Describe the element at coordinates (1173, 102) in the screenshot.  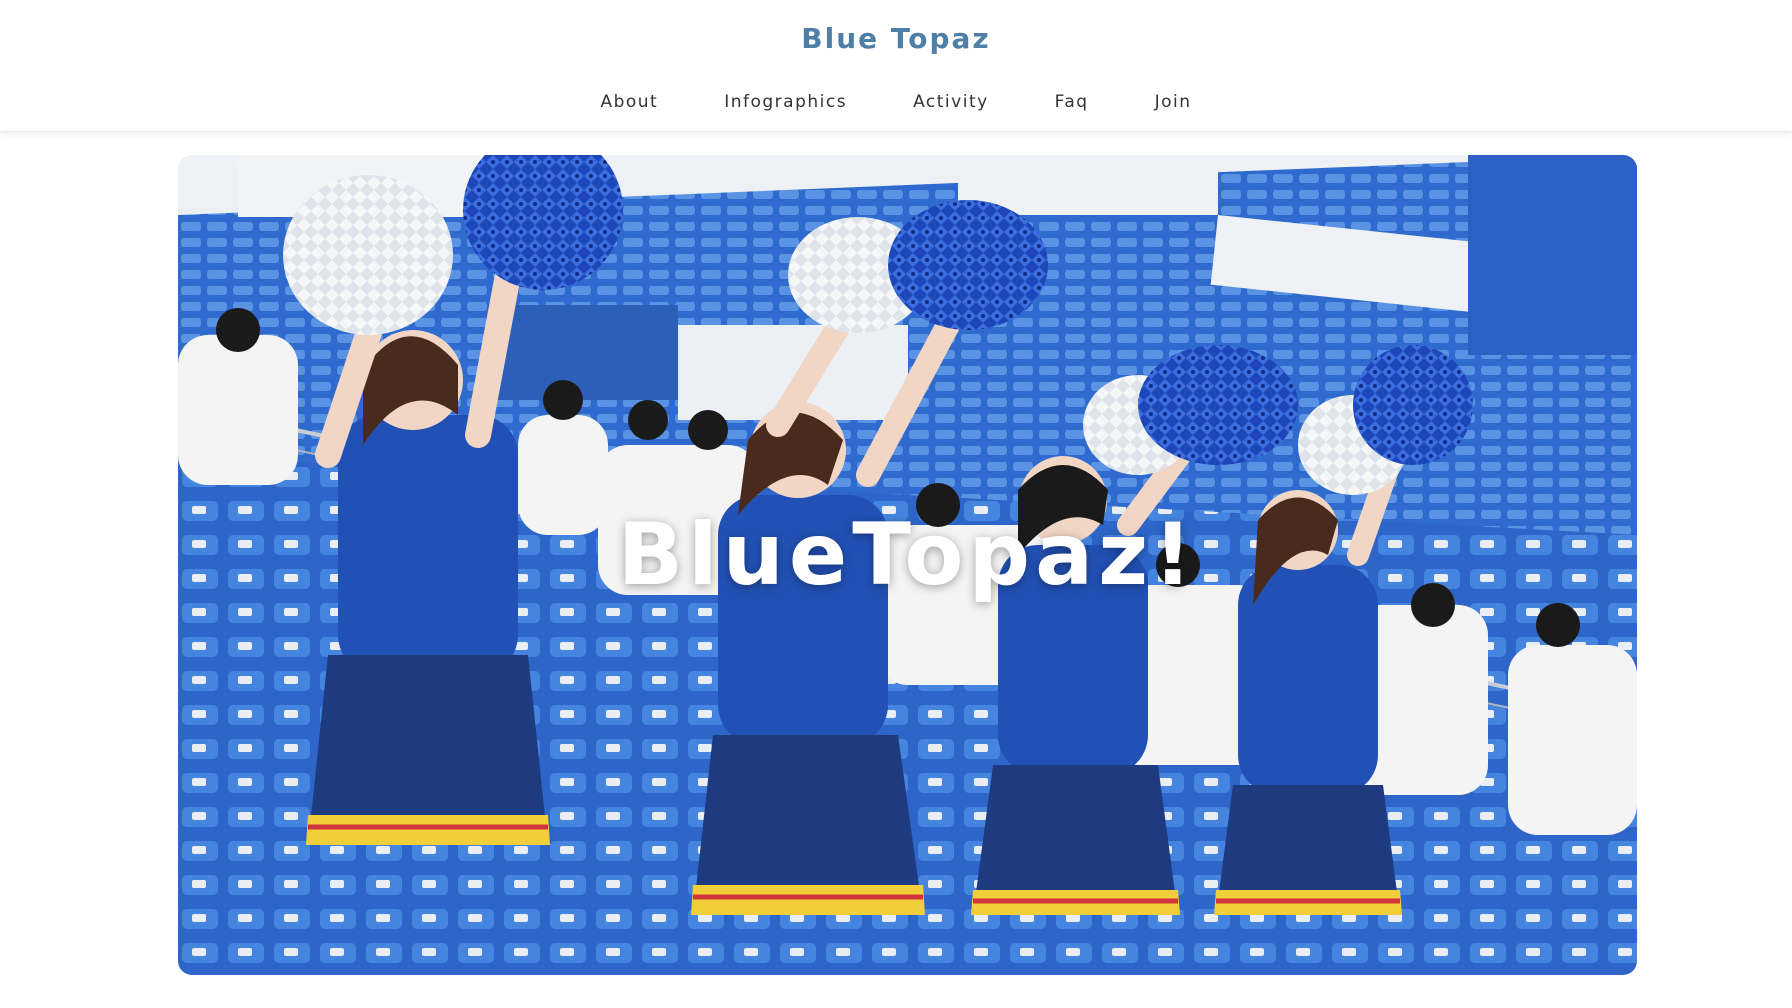
I see `nav-join: Join` at that location.